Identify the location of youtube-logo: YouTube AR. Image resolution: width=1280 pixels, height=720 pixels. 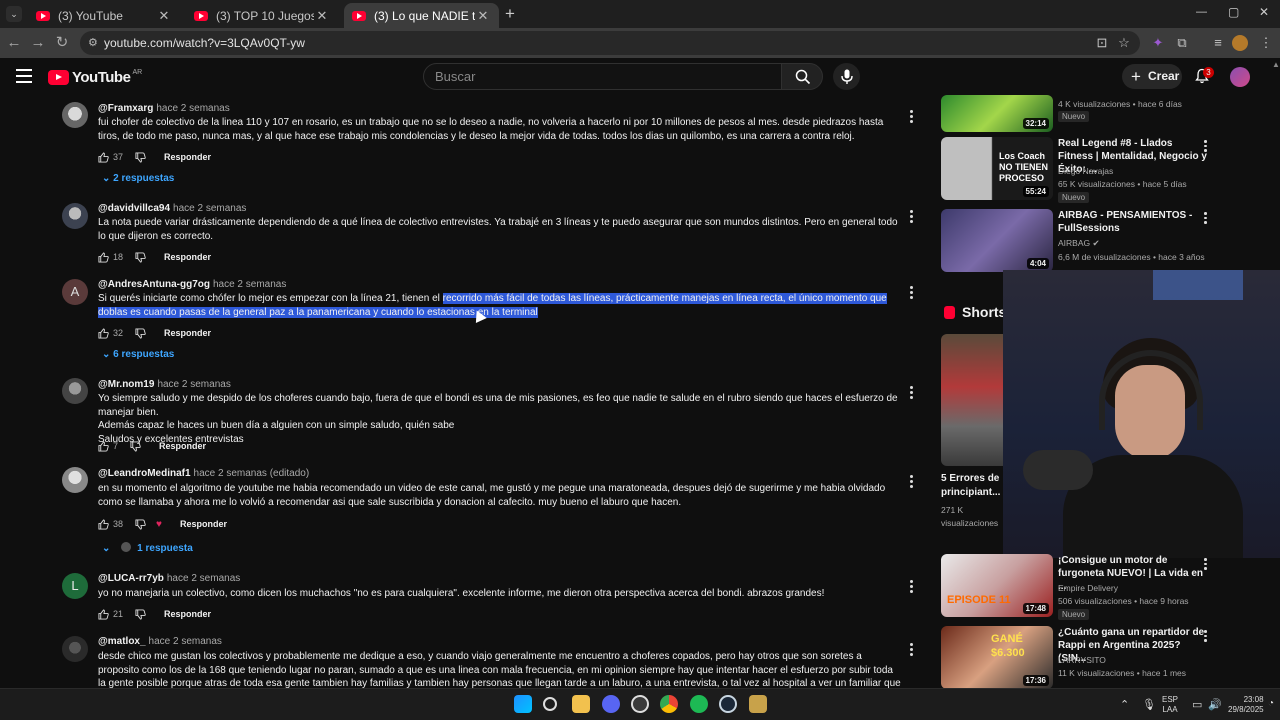
(95, 77).